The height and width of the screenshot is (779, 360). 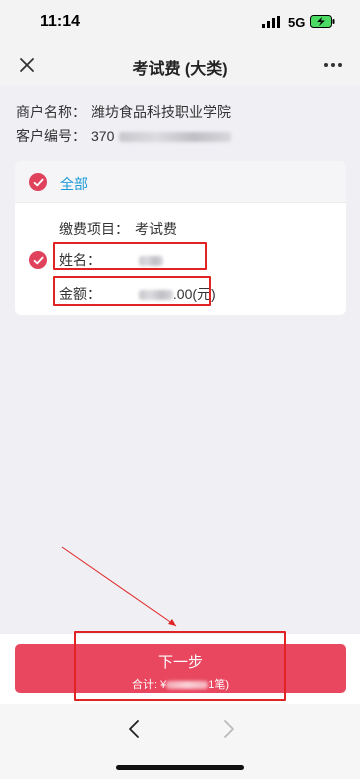 I want to click on select-all-row: 全部, so click(x=180, y=182).